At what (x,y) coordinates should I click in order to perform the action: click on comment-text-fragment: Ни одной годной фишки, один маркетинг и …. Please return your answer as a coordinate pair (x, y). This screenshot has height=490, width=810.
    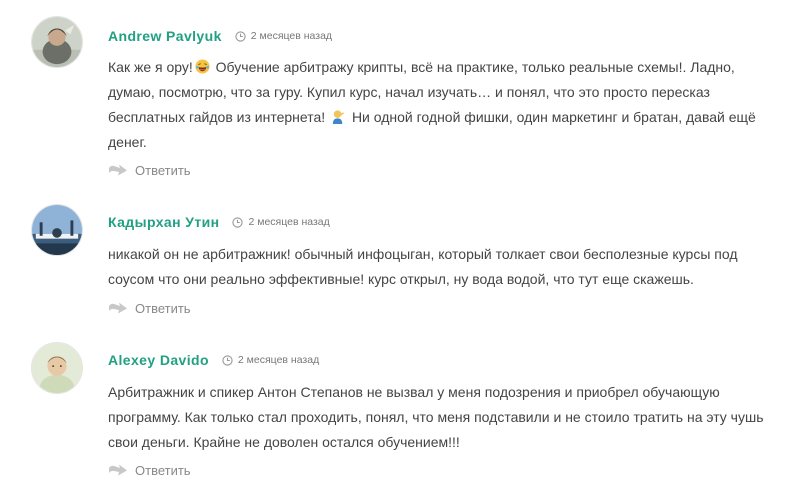
    Looking at the image, I should click on (553, 117).